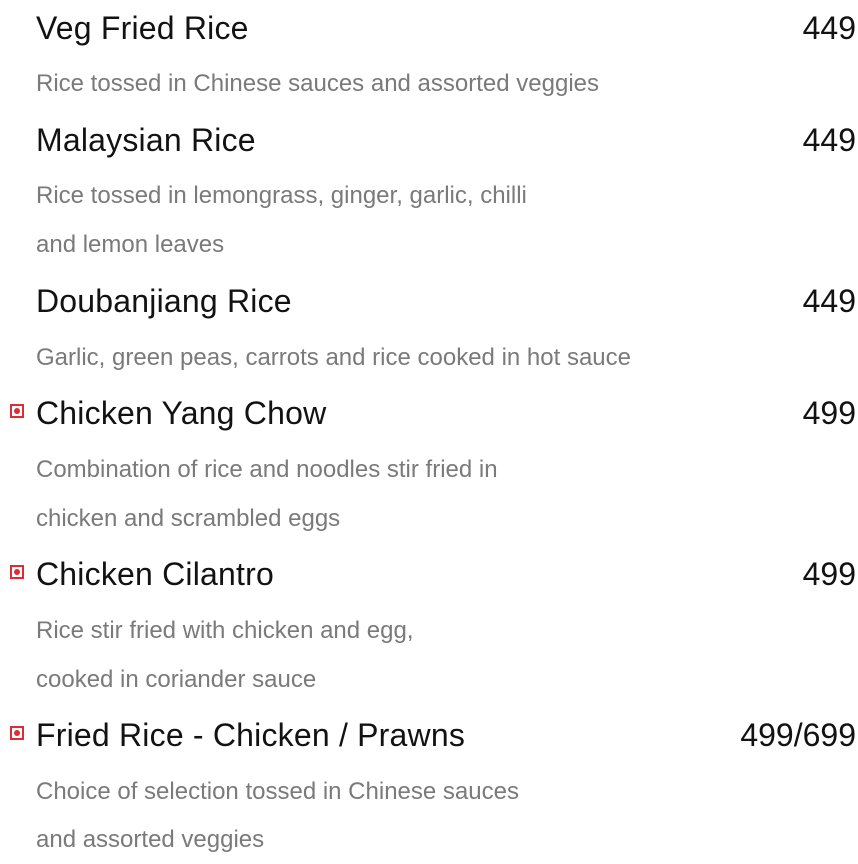 The image size is (858, 864). Describe the element at coordinates (429, 301) in the screenshot. I see `menu-item-header: Doubanjiang Rice 449` at that location.